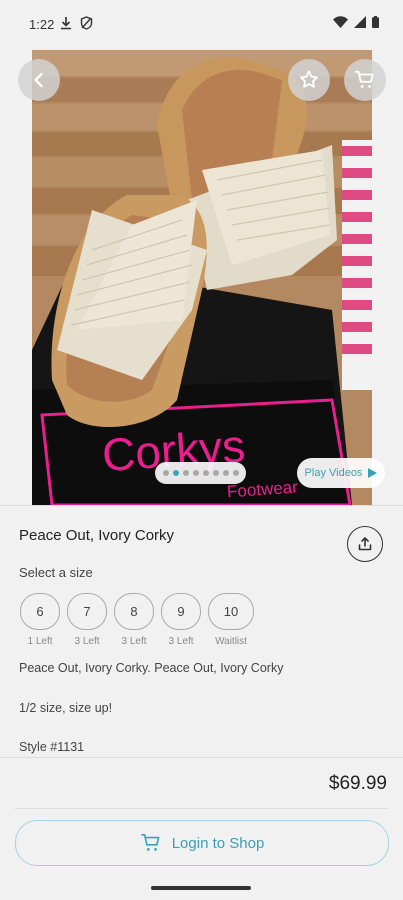 The image size is (403, 900). I want to click on play-videos-label: Play Videos, so click(333, 473).